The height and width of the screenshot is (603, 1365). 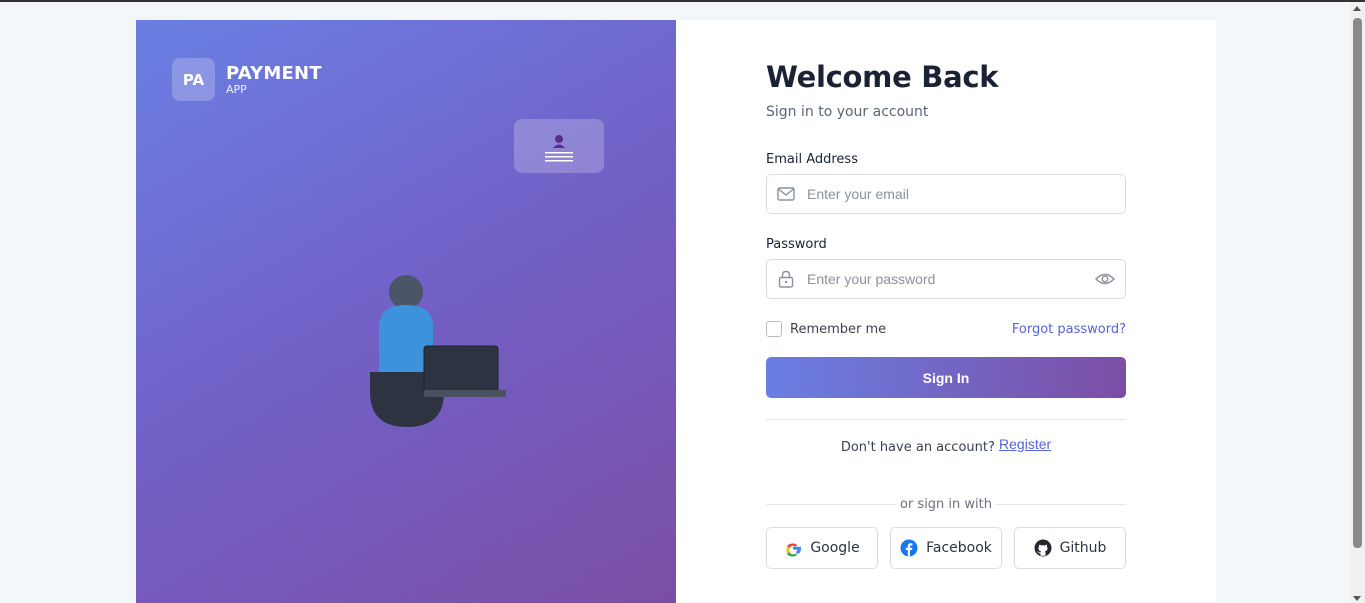 I want to click on brand-subtitle: APP, so click(x=236, y=89).